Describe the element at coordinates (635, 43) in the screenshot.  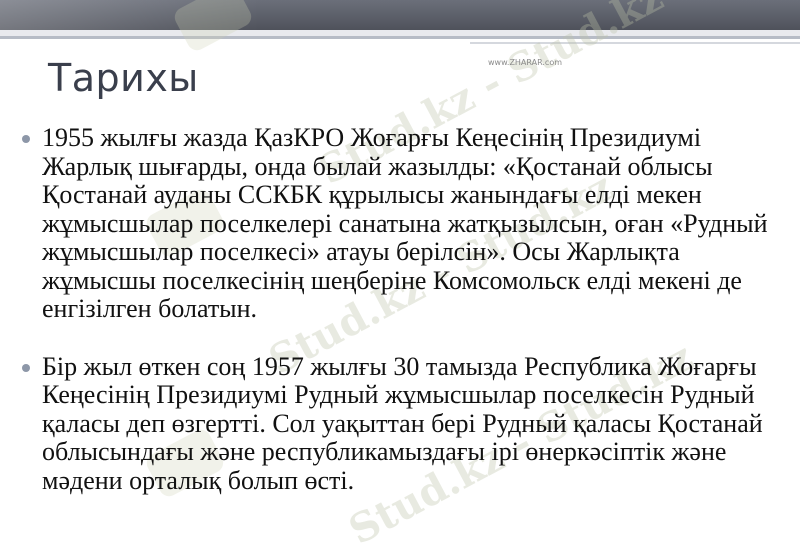
I see `header-stripe-accent` at that location.